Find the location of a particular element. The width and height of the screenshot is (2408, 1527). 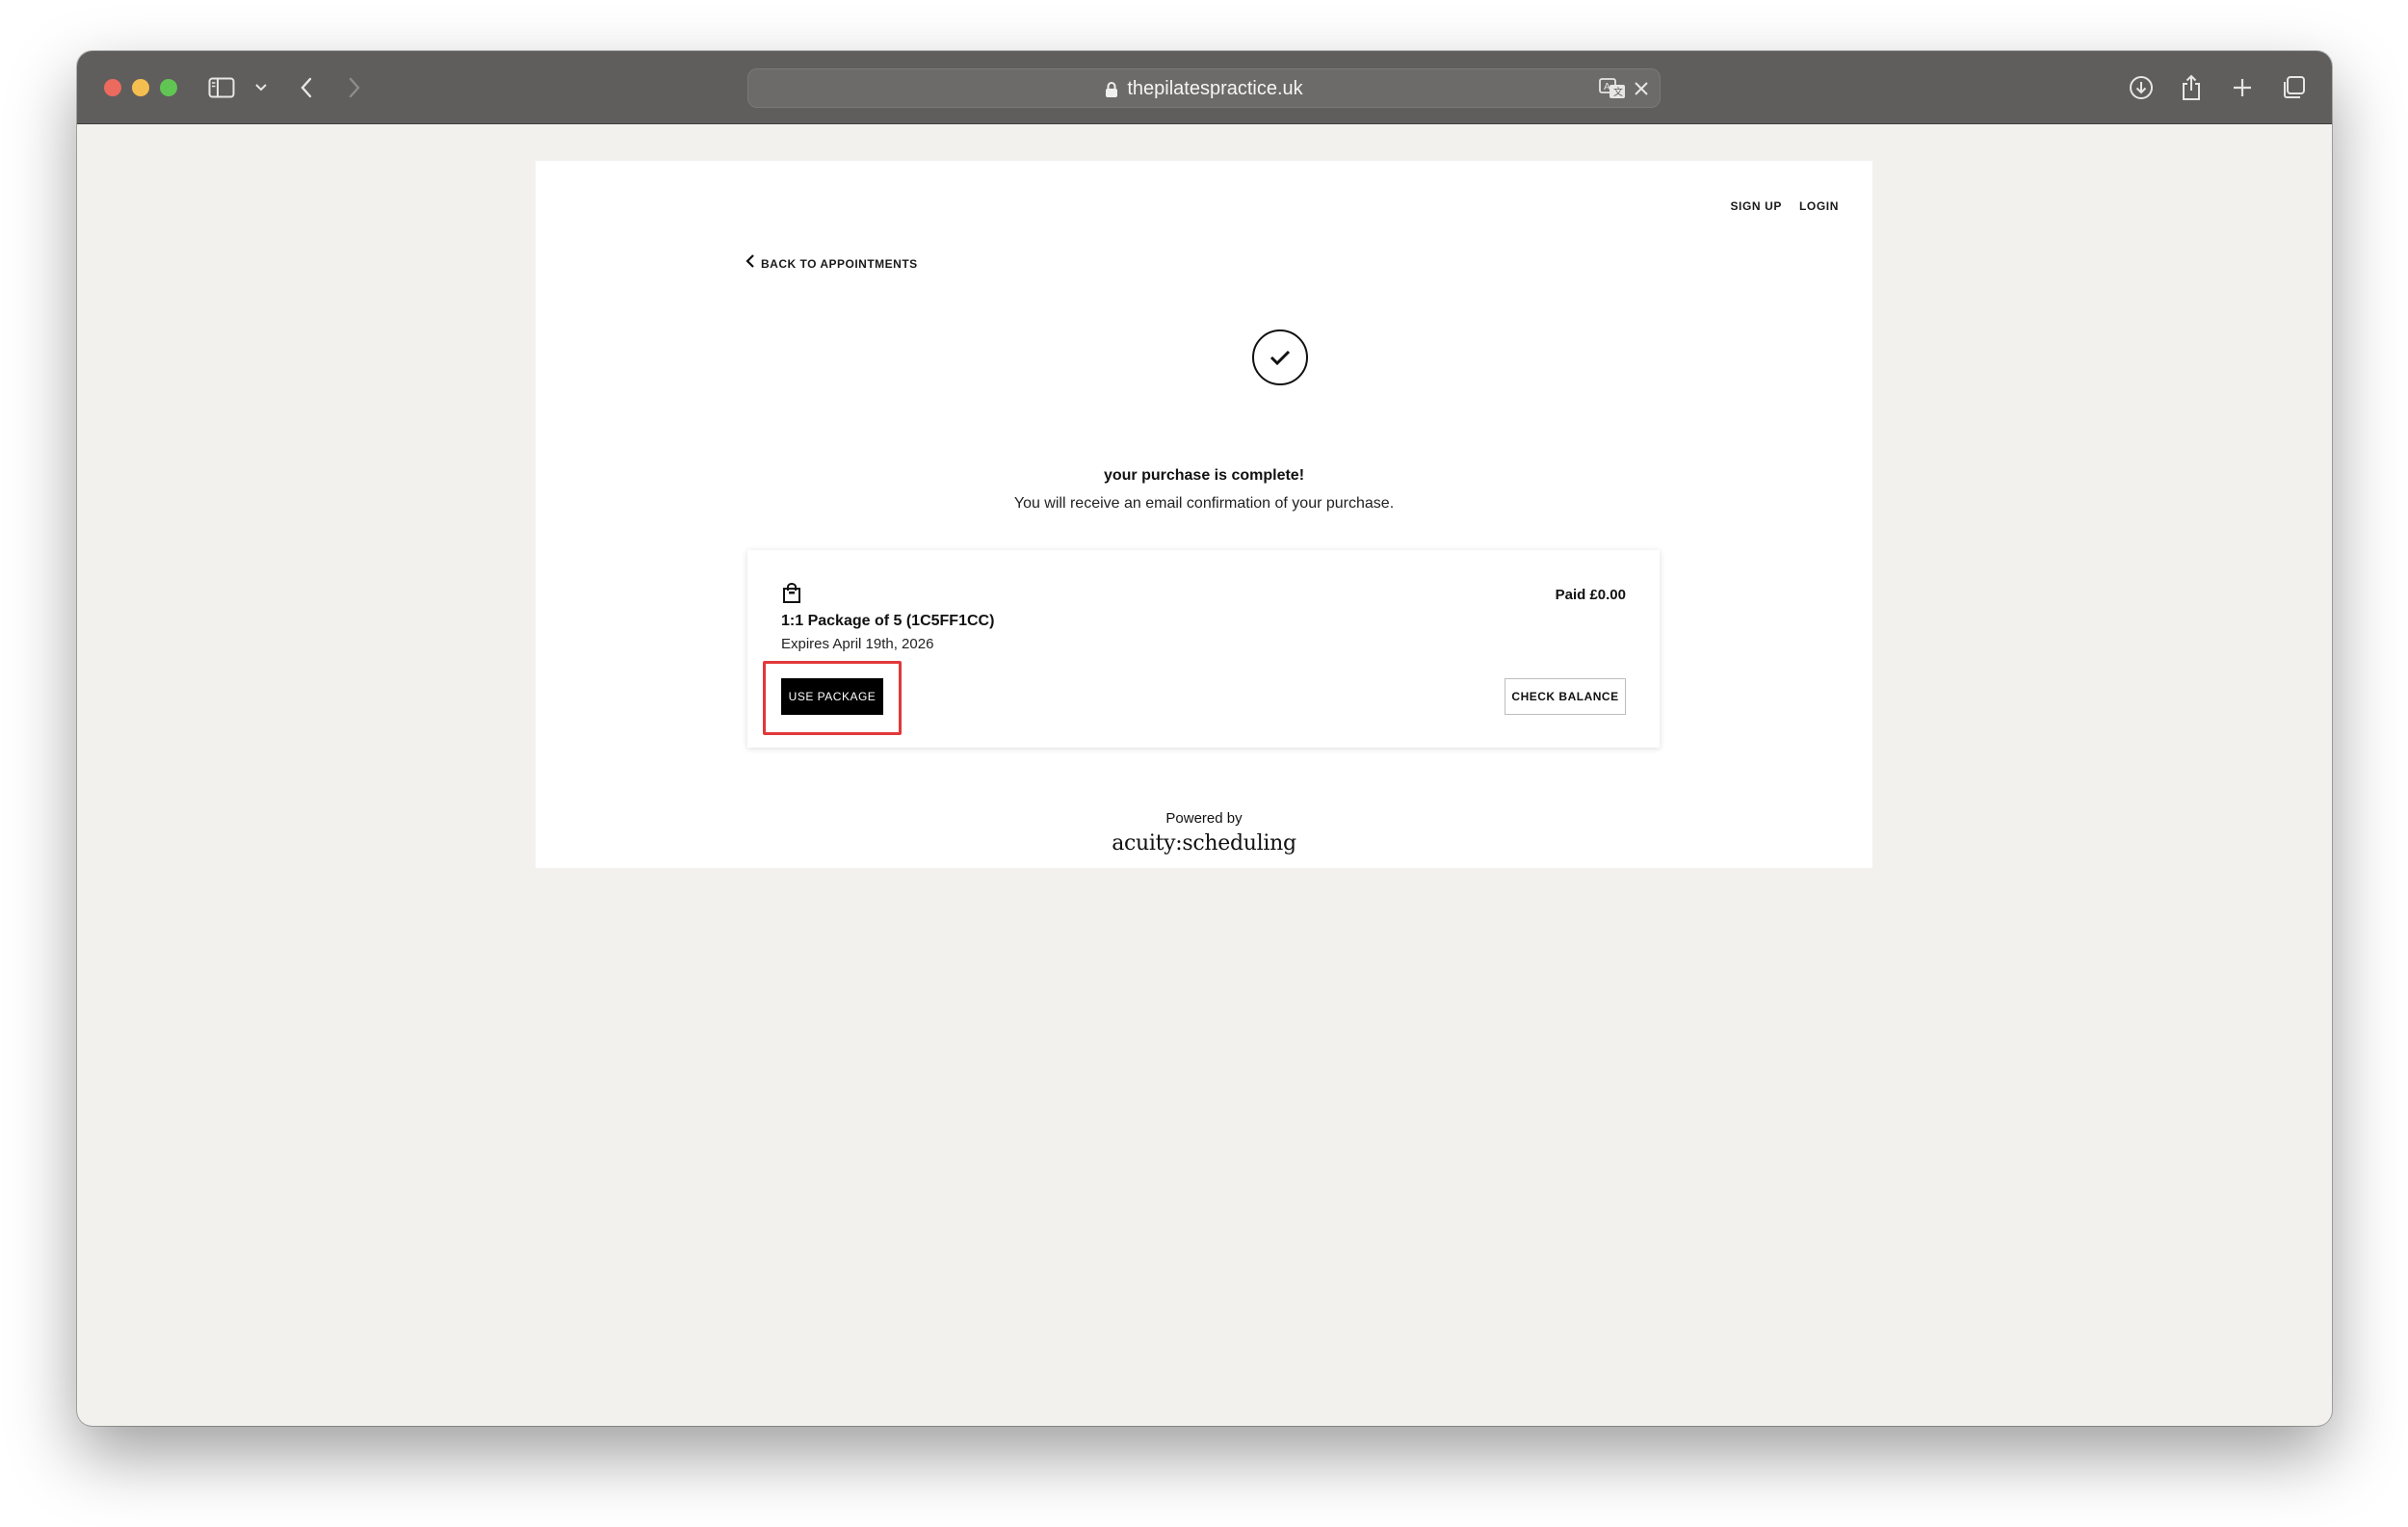

close-window-button is located at coordinates (112, 87).